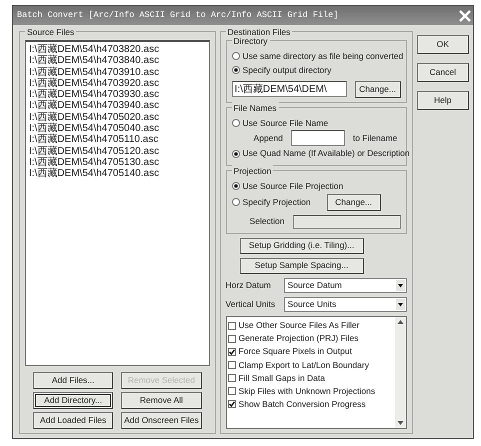 The image size is (481, 446). What do you see at coordinates (251, 304) in the screenshot?
I see `units-label: Vertical Units` at bounding box center [251, 304].